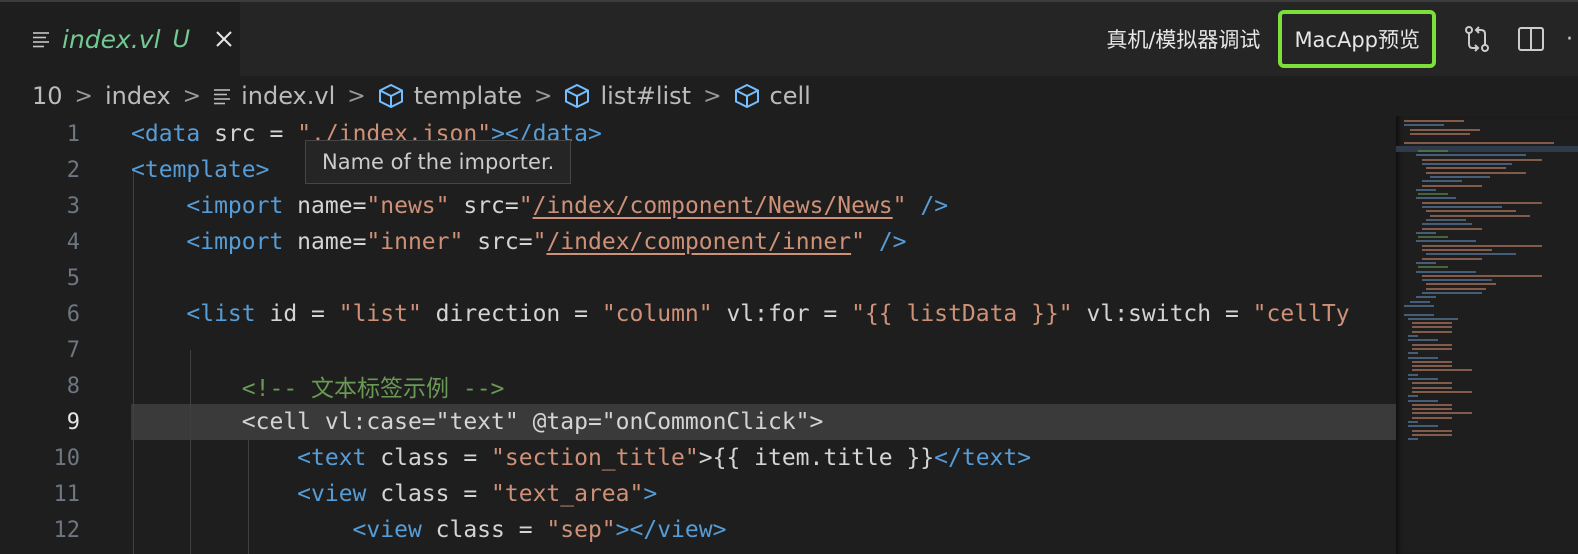 The image size is (1578, 554). I want to click on code-token: vl:switch =, so click(1162, 314).